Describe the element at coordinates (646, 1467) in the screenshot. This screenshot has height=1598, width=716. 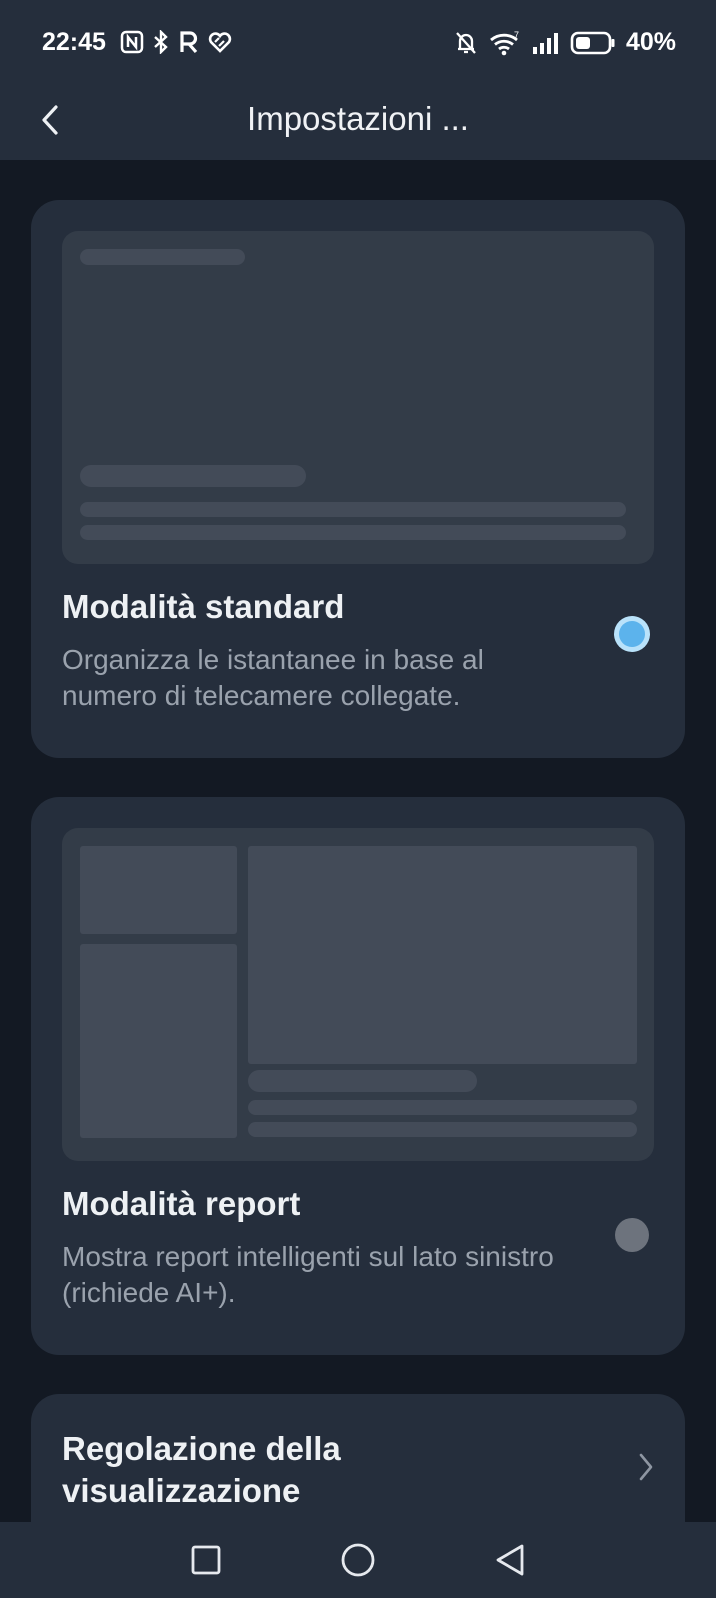
I see `chevron-right-icon` at that location.